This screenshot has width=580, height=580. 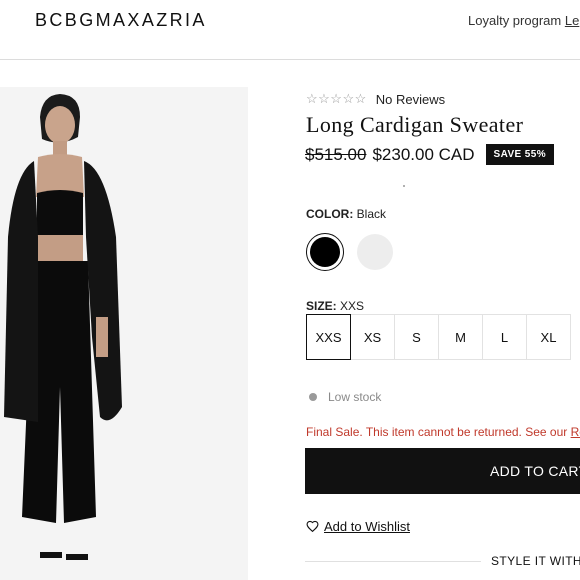 What do you see at coordinates (336, 98) in the screenshot?
I see `star-rating-icon: ☆☆☆☆☆` at bounding box center [336, 98].